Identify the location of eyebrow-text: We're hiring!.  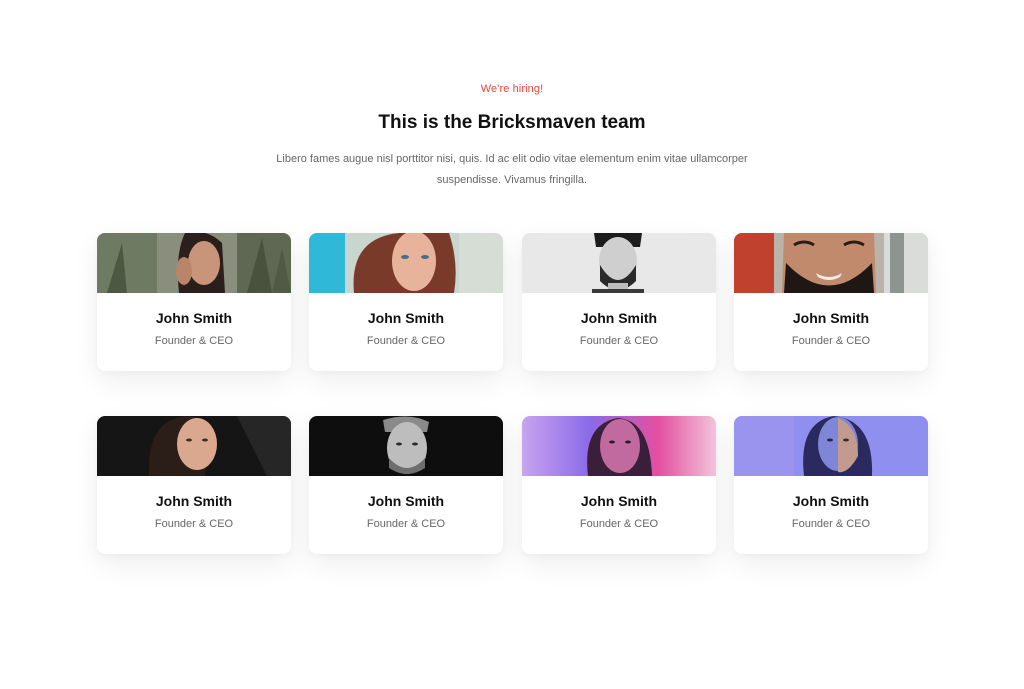
(512, 89).